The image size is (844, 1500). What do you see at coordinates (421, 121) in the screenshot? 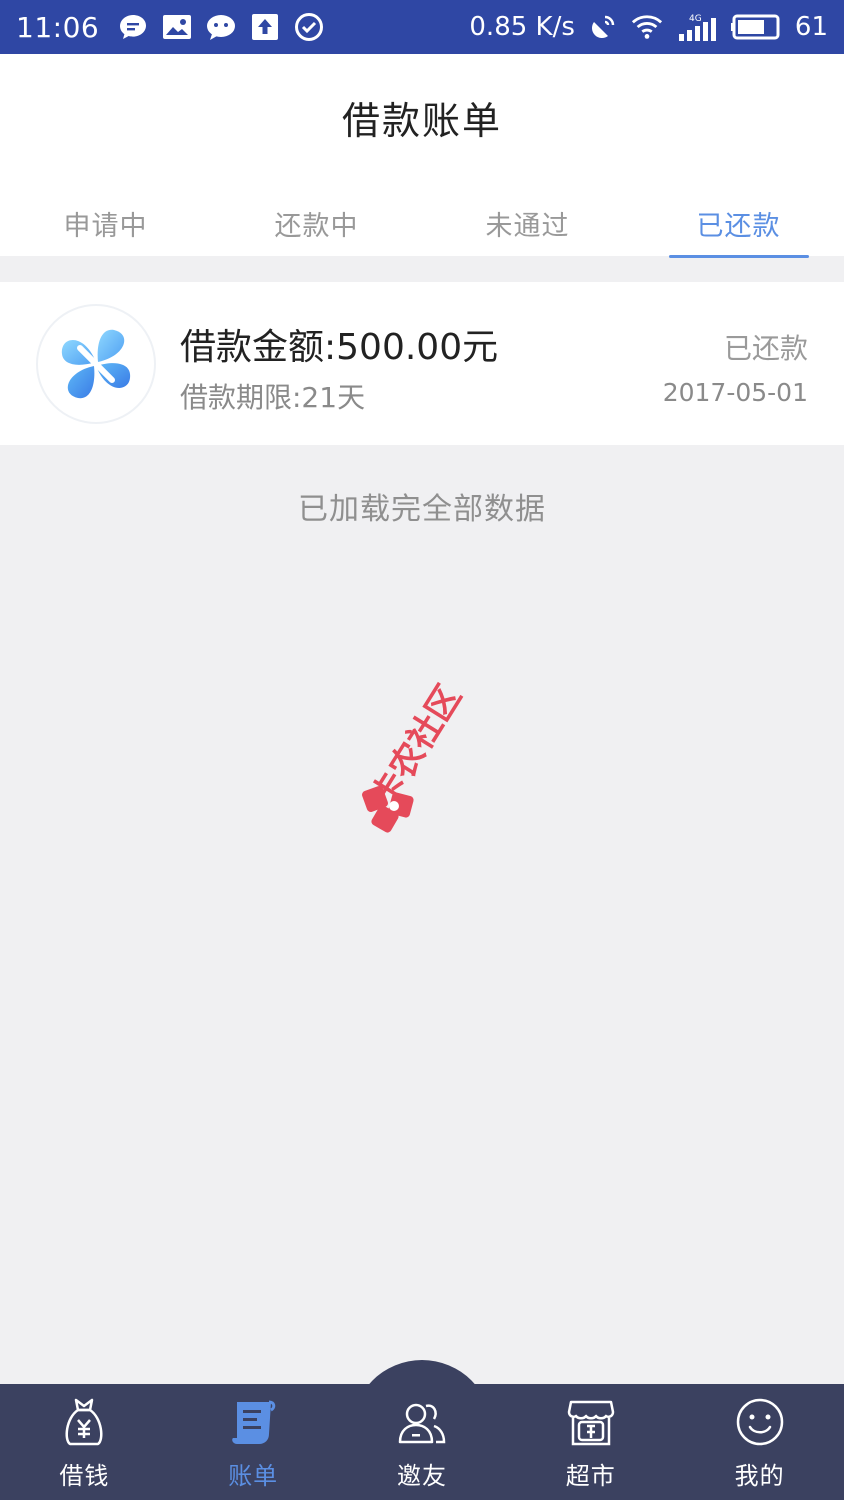
I see `page-title: 借款账单` at bounding box center [421, 121].